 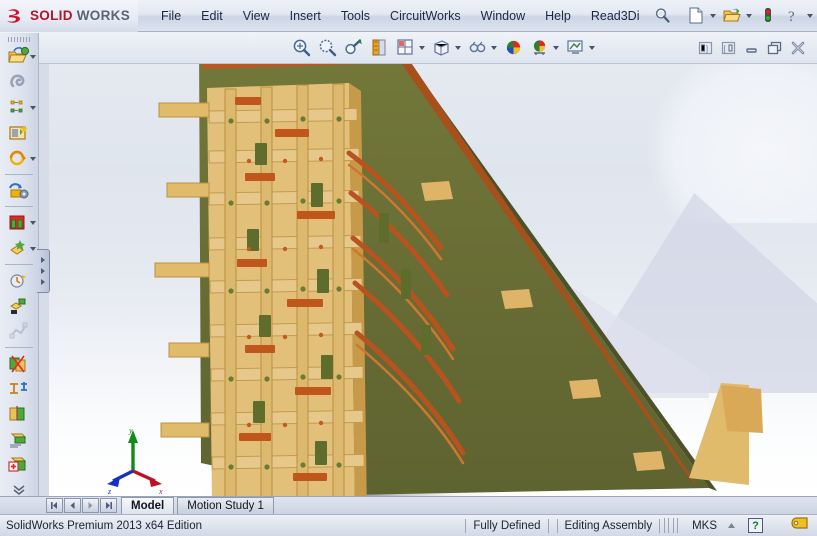 I want to click on tag-icon, so click(x=786, y=525).